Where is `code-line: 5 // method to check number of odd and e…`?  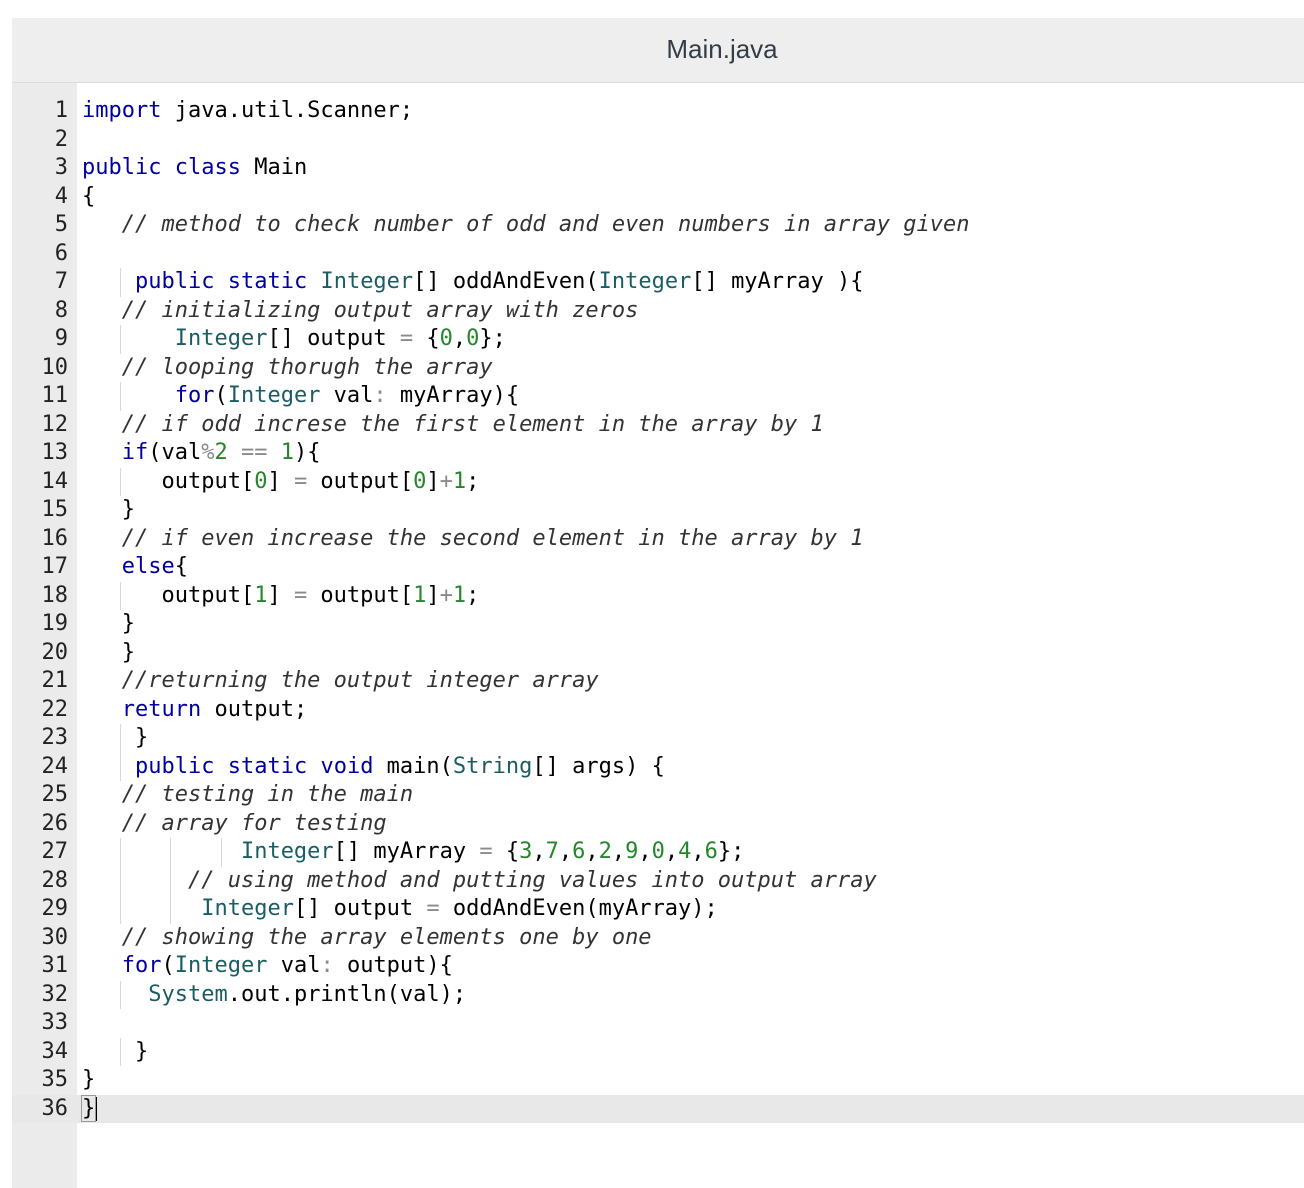
code-line: 5 // method to check number of odd and e… is located at coordinates (658, 225).